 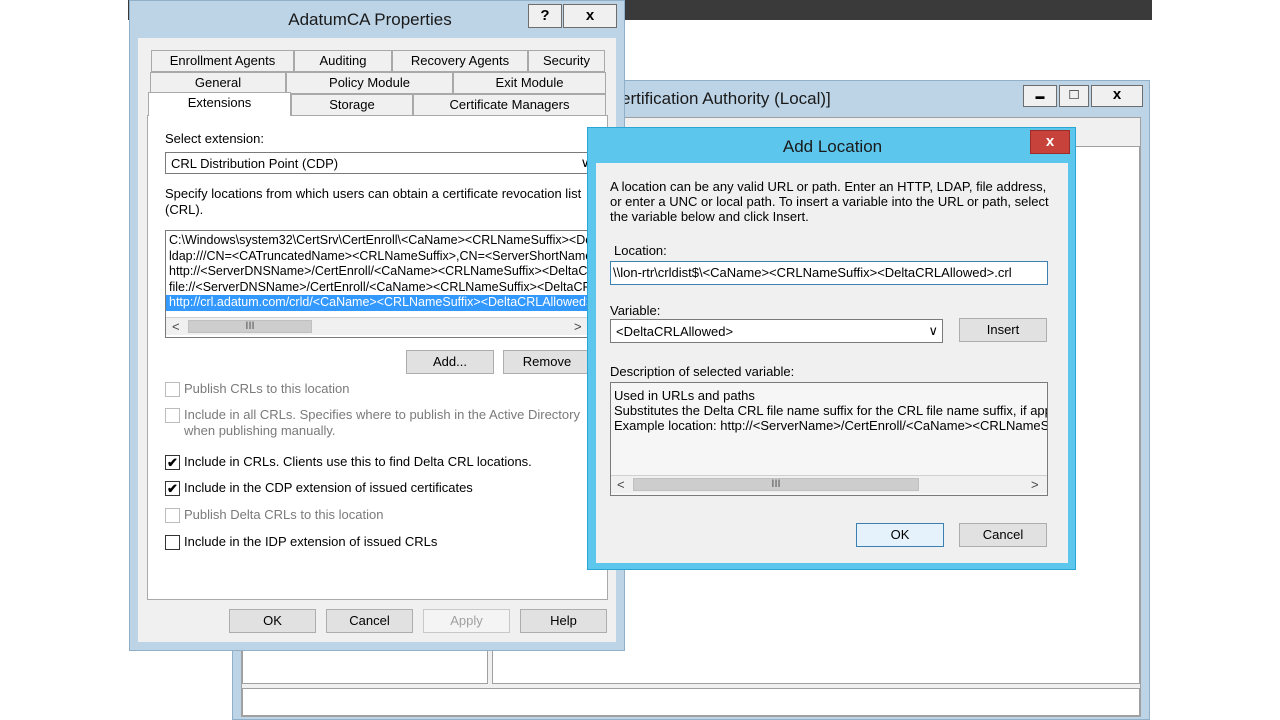 What do you see at coordinates (260, 430) in the screenshot?
I see `include-all-crls-label-2: when publishing manually.` at bounding box center [260, 430].